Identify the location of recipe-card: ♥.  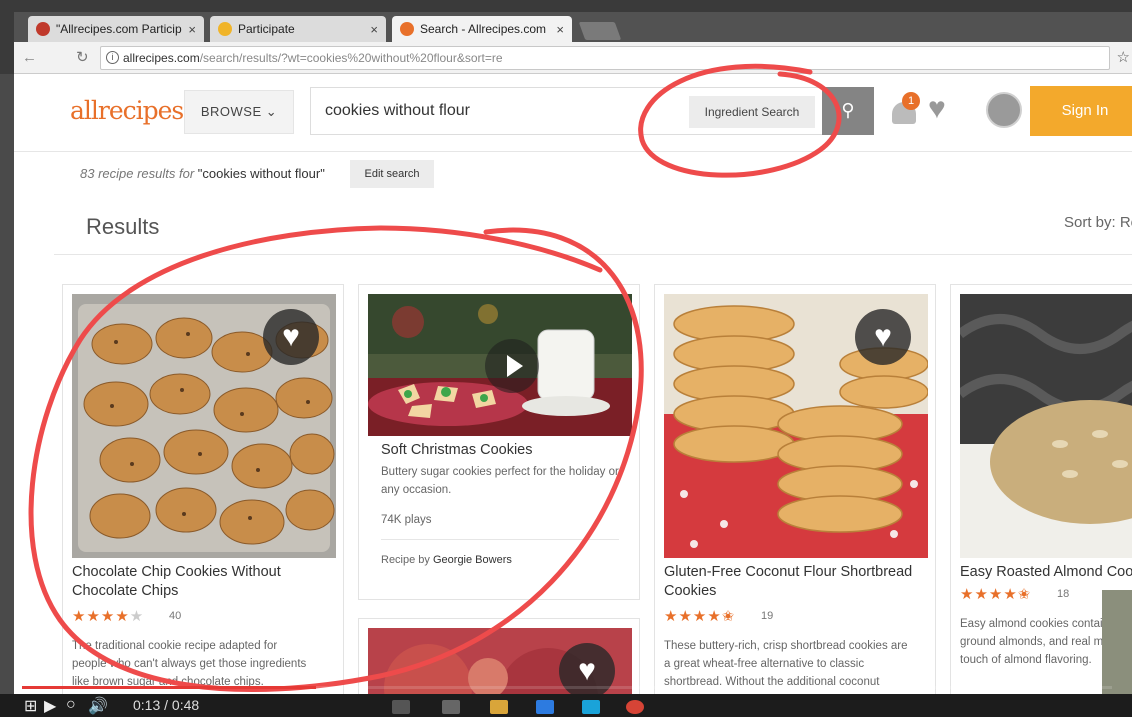
(499, 656).